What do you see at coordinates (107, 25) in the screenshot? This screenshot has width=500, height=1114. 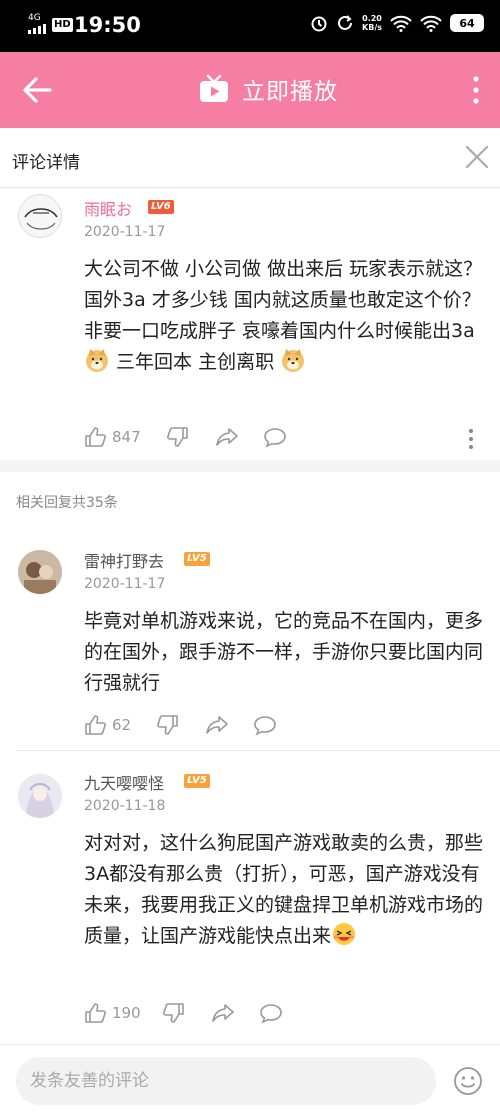 I see `clock: 19:50` at bounding box center [107, 25].